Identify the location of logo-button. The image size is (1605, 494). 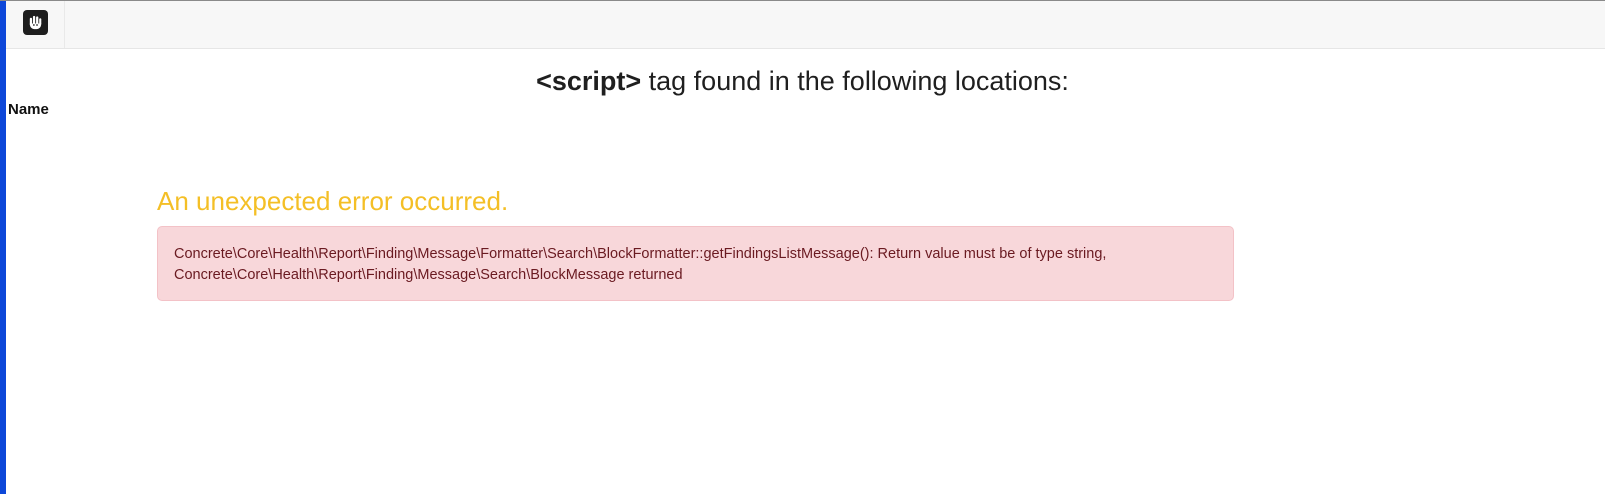
(35, 24).